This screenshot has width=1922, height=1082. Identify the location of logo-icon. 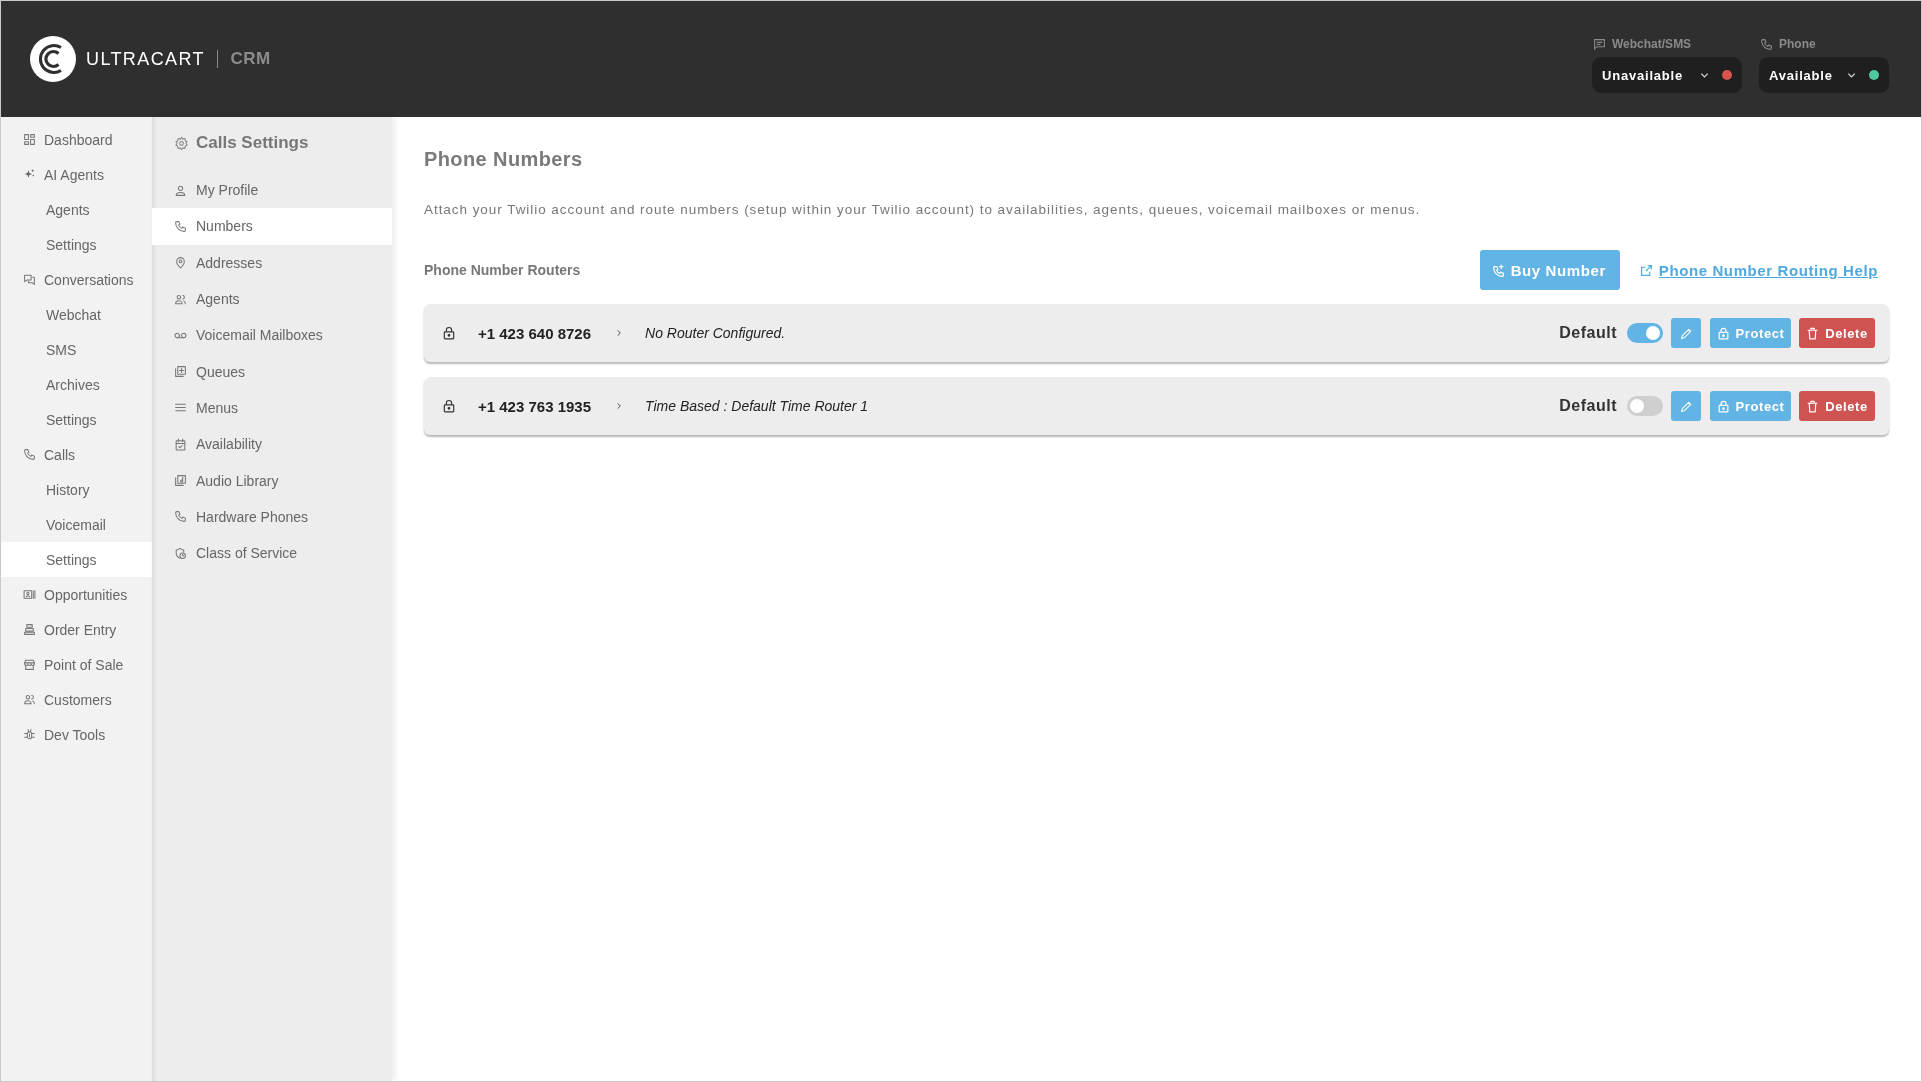
(53, 59).